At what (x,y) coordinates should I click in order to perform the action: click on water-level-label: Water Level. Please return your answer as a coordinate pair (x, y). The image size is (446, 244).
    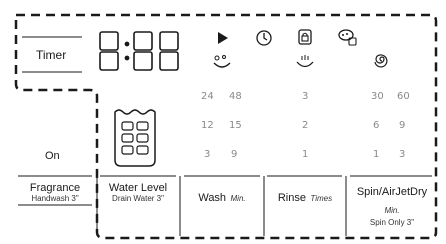
    Looking at the image, I should click on (138, 188).